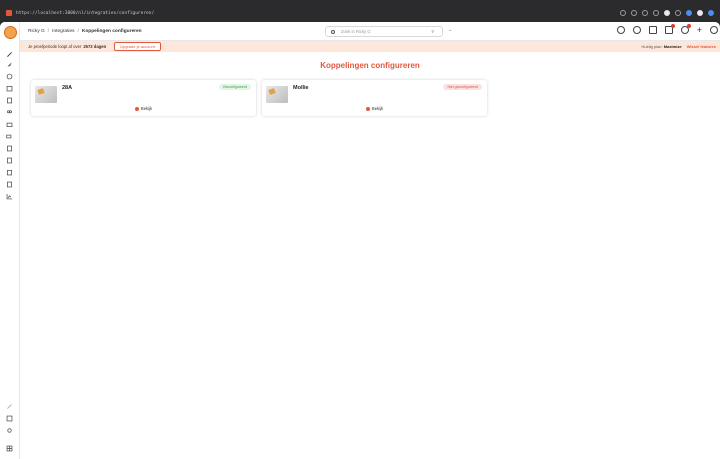  What do you see at coordinates (9, 184) in the screenshot?
I see `report-icon` at bounding box center [9, 184].